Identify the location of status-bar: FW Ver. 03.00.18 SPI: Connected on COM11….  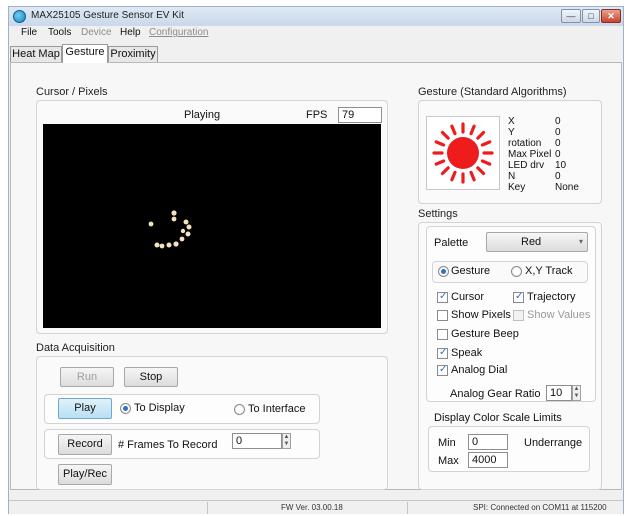
(316, 507).